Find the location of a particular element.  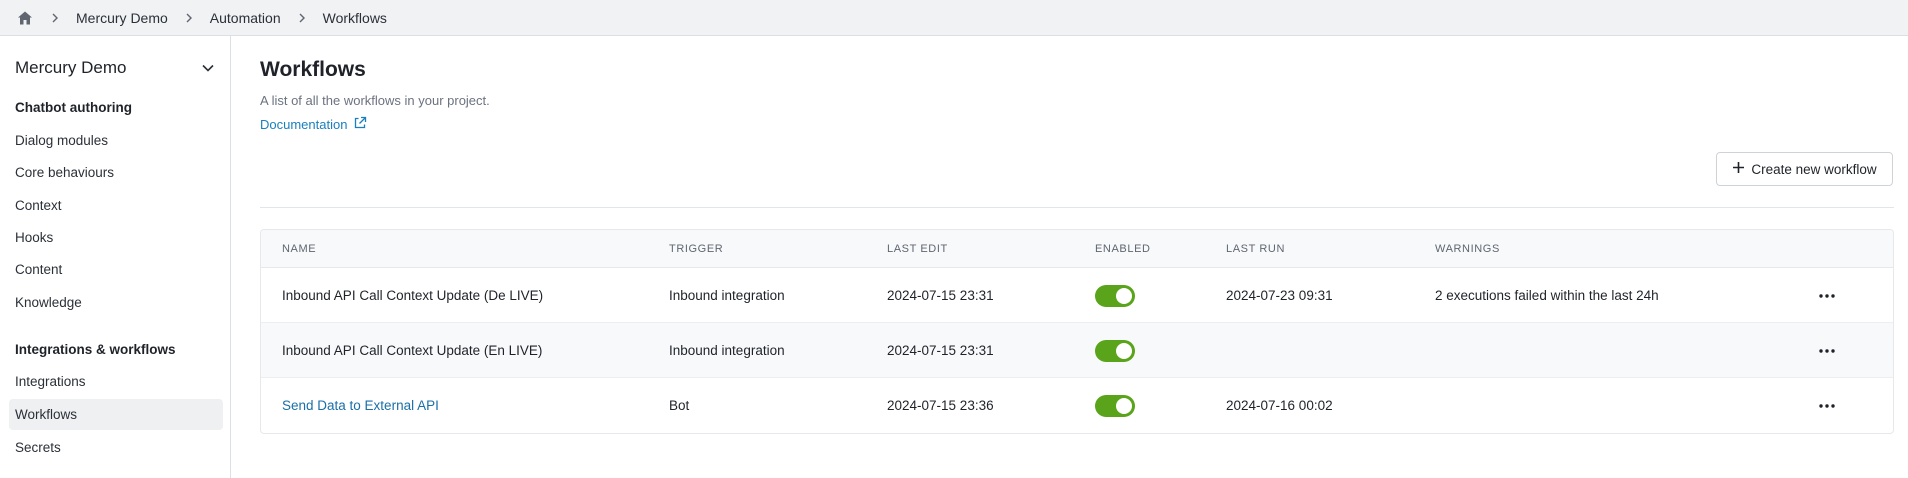

external-link-icon is located at coordinates (360, 124).